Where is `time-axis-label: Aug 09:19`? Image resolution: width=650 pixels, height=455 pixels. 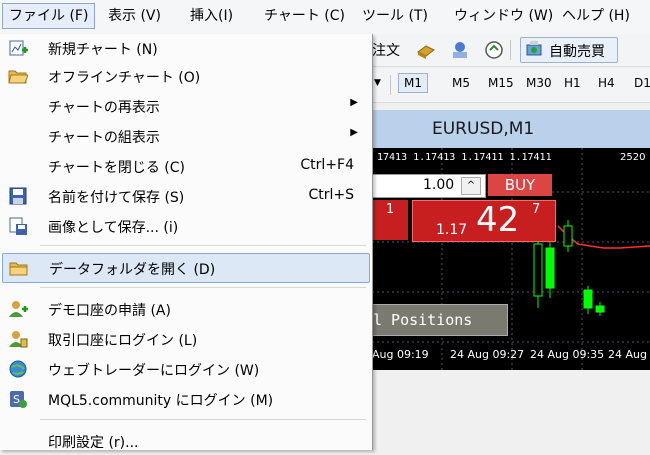
time-axis-label: Aug 09:19 is located at coordinates (400, 354).